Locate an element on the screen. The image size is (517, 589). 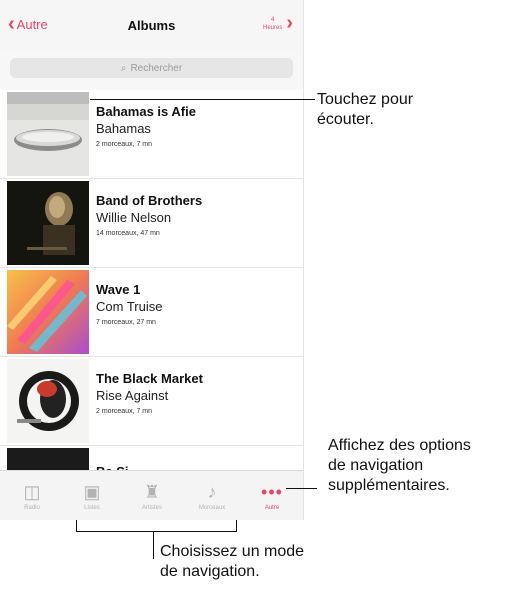
album-meta: 14 morceaux, 47 mn is located at coordinates (128, 233).